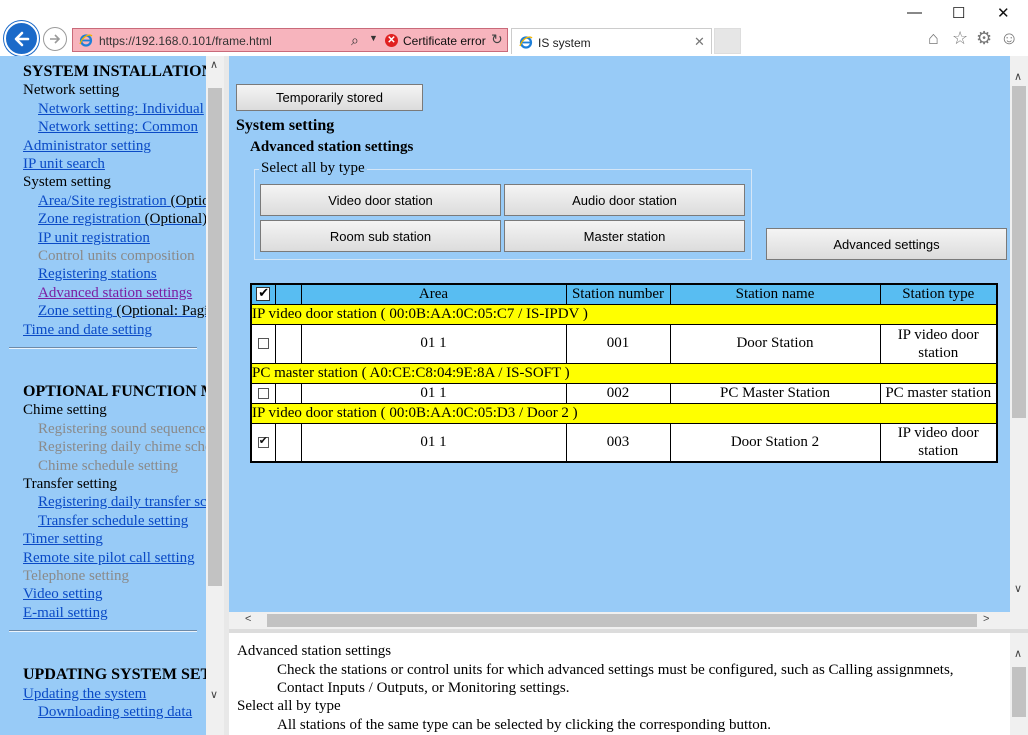 This screenshot has height=735, width=1028. Describe the element at coordinates (938, 442) in the screenshot. I see `cell-type: IP video door station` at that location.